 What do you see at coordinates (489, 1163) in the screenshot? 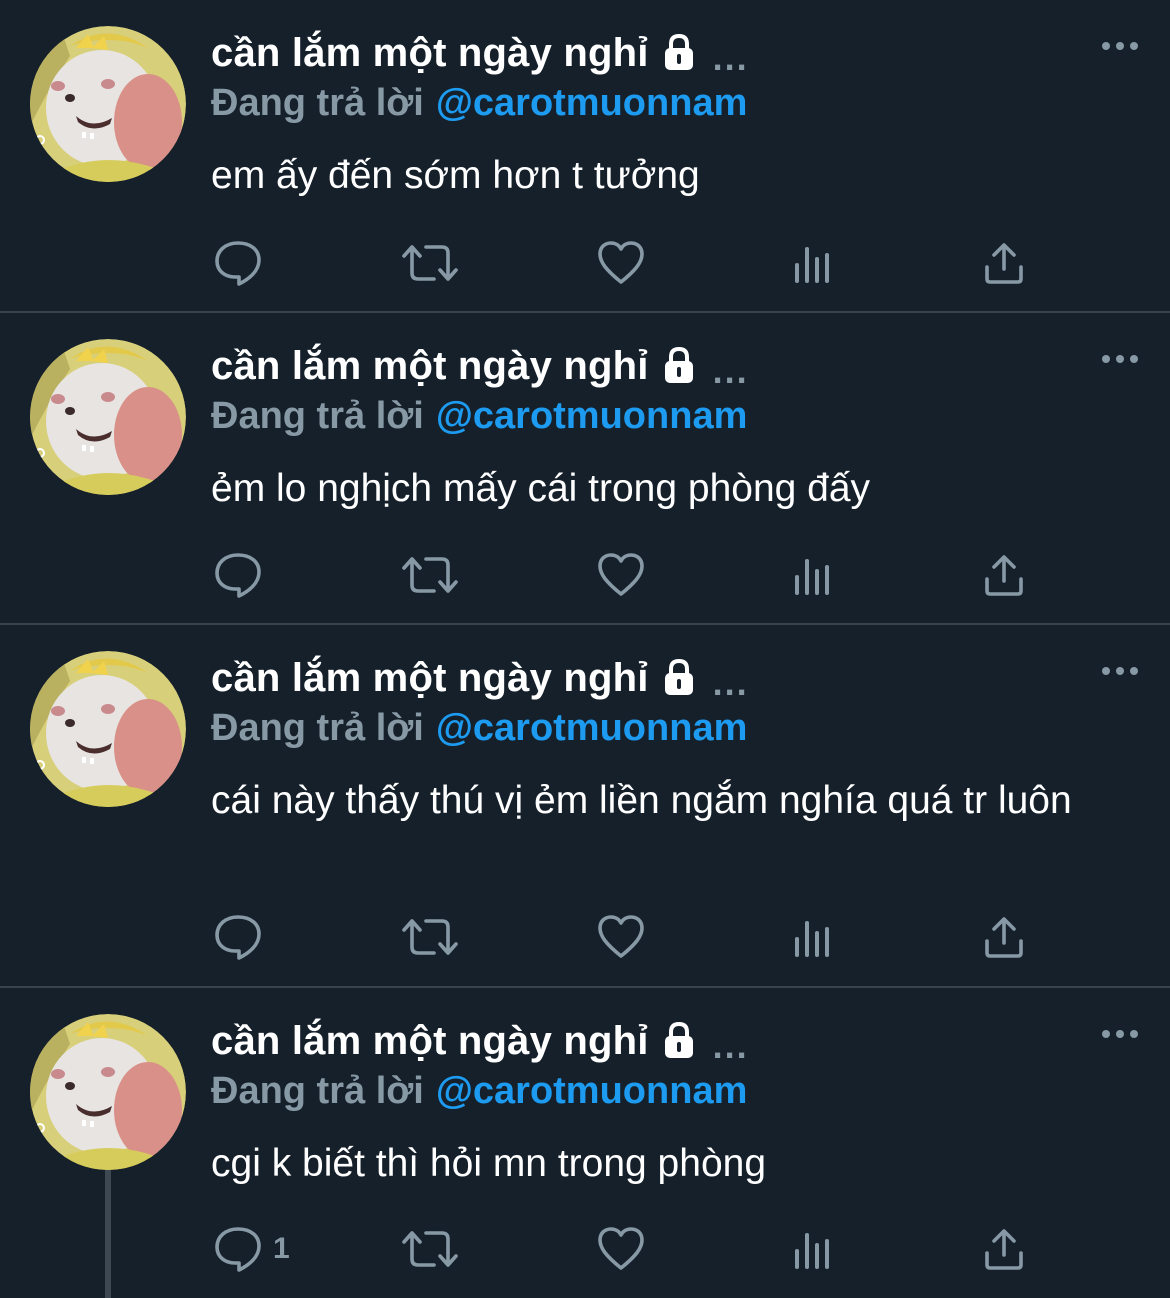
I see `tweet-text: cgi k biết thì hỏi mn trong phòng` at bounding box center [489, 1163].